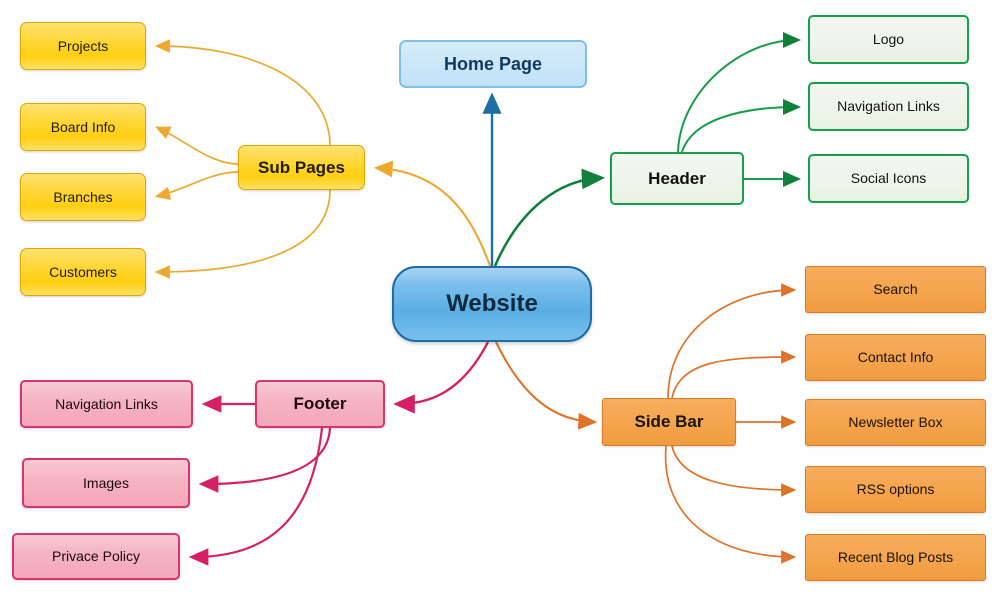  I want to click on node-website-label: Website, so click(492, 304).